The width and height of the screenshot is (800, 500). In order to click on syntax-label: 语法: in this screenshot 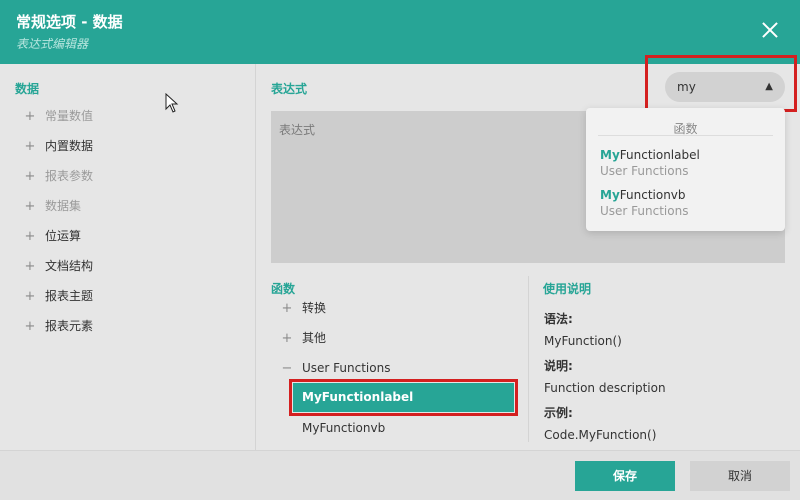, I will do `click(558, 319)`.